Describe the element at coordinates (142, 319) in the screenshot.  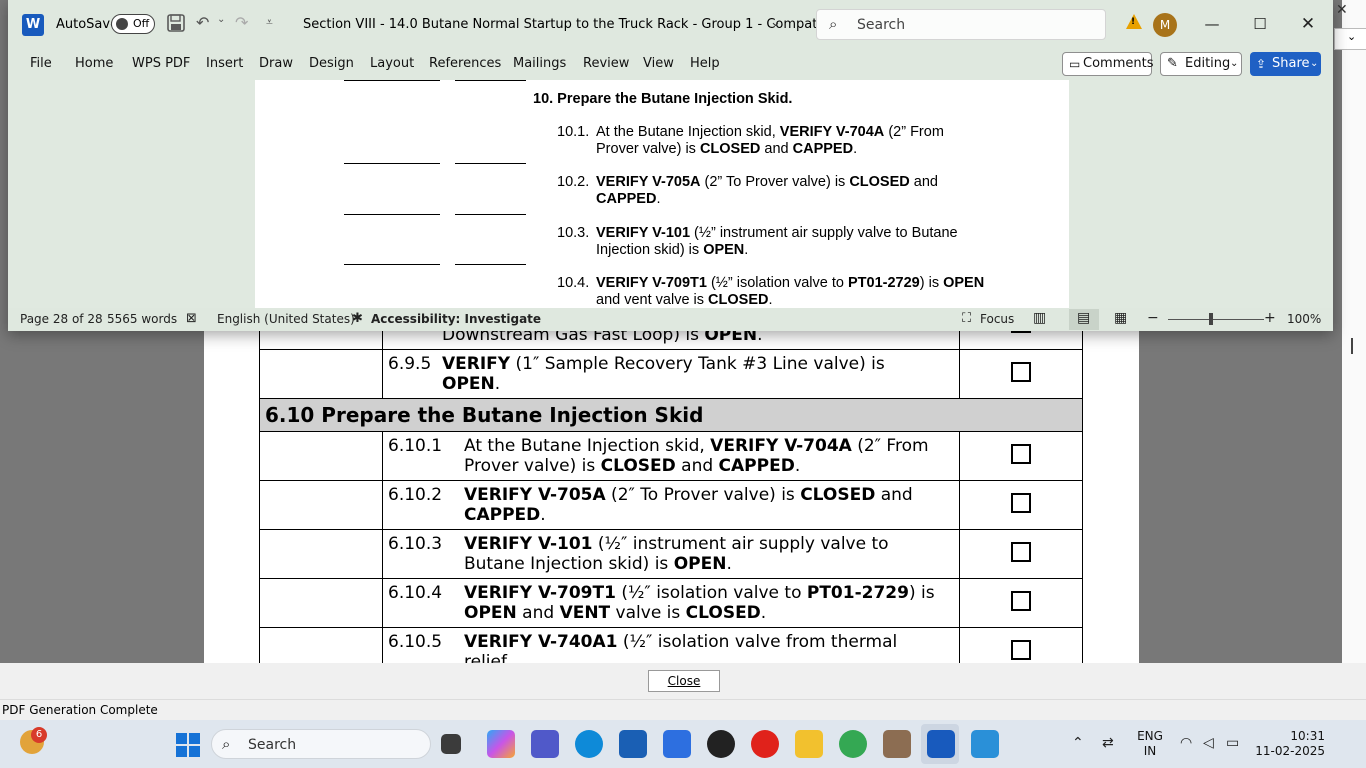
I see `word-count: 5565 words` at that location.